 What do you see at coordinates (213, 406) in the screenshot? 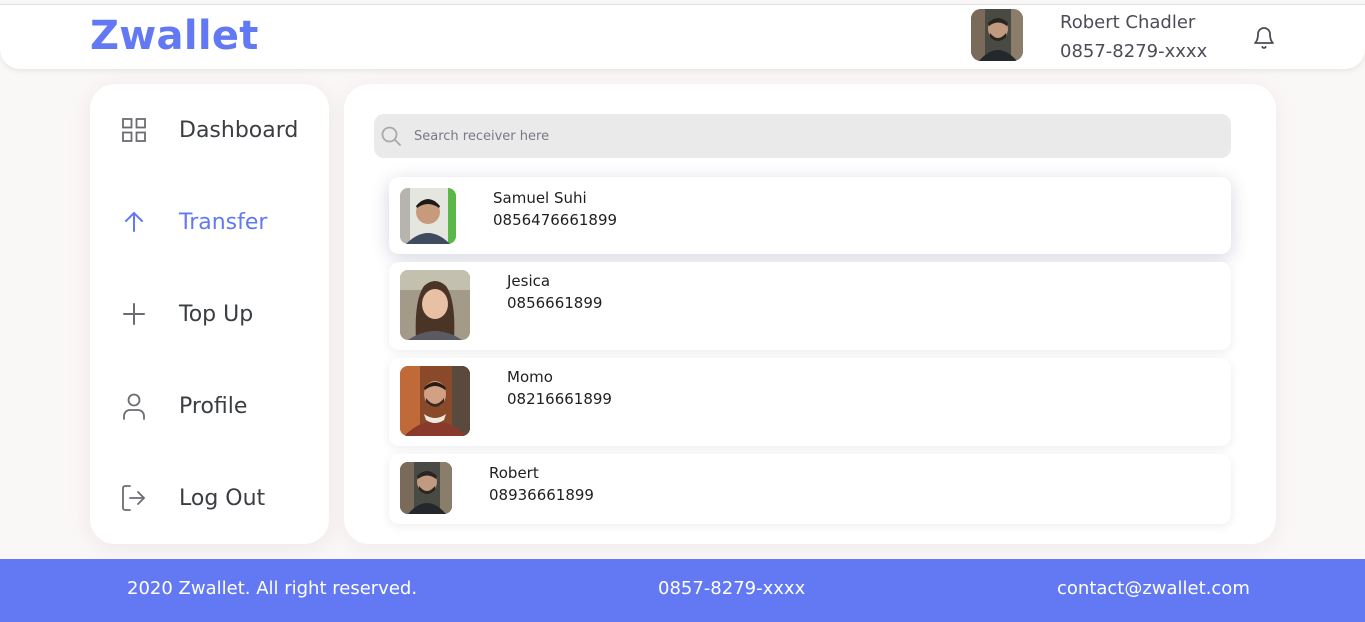
I see `sidebar-item-label: Profile` at bounding box center [213, 406].